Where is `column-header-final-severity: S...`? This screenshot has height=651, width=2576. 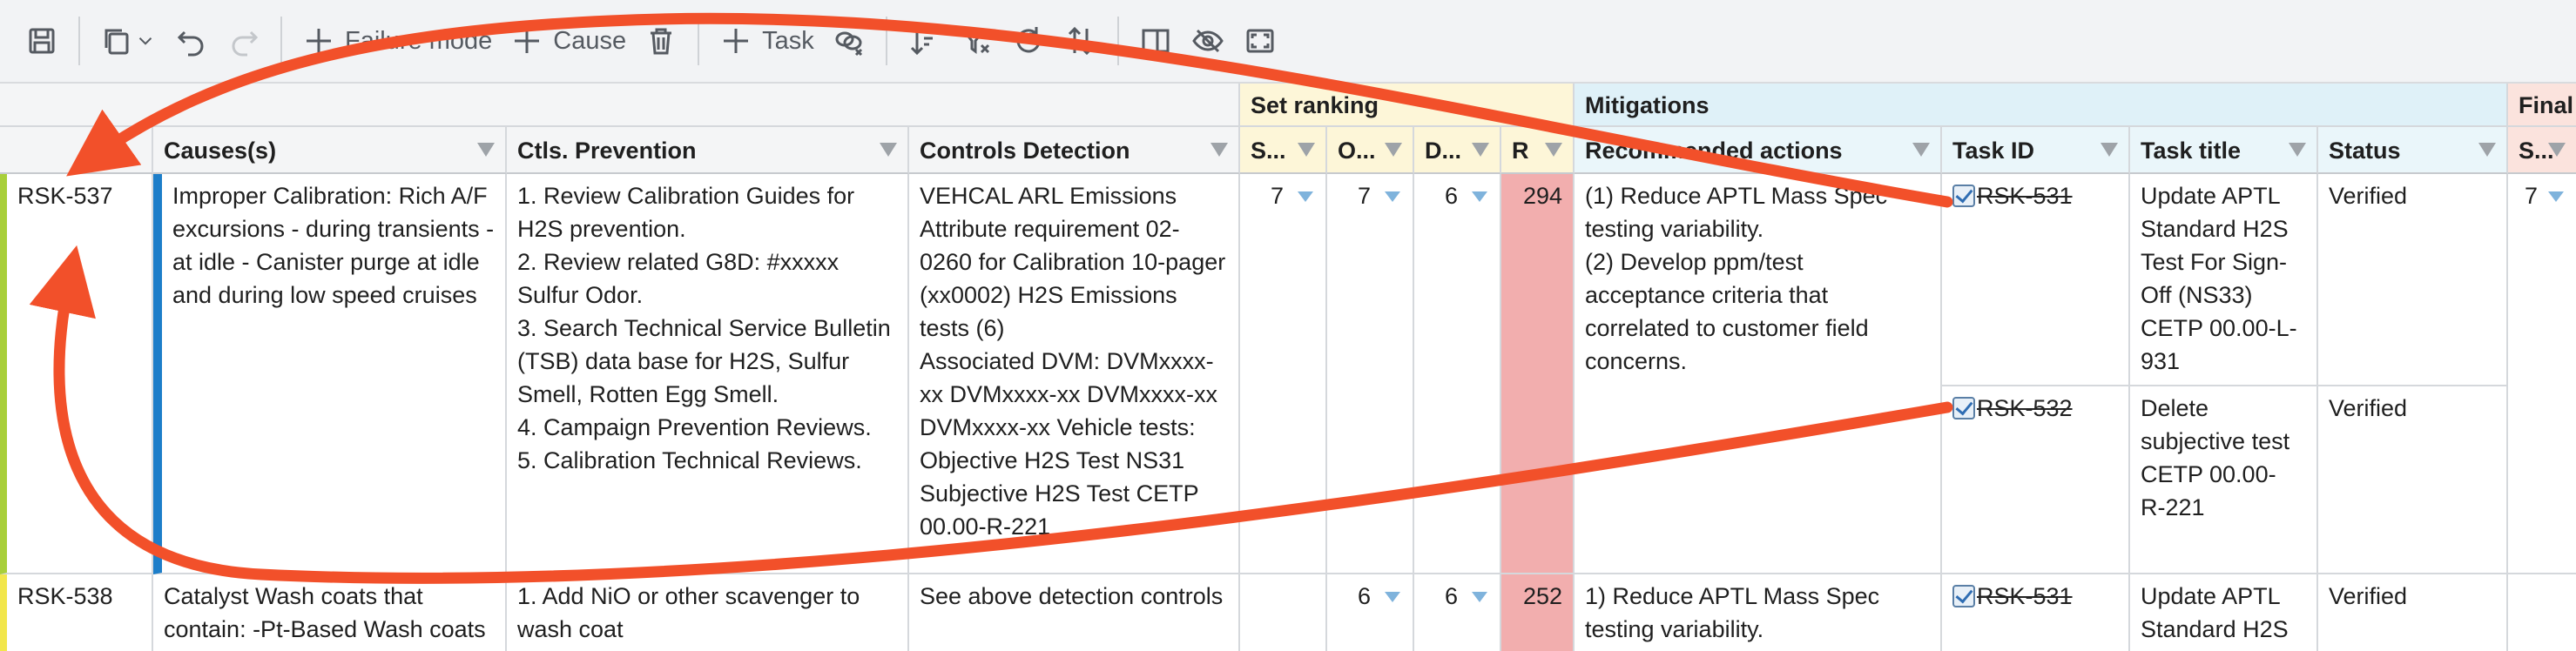 column-header-final-severity: S... is located at coordinates (2542, 151).